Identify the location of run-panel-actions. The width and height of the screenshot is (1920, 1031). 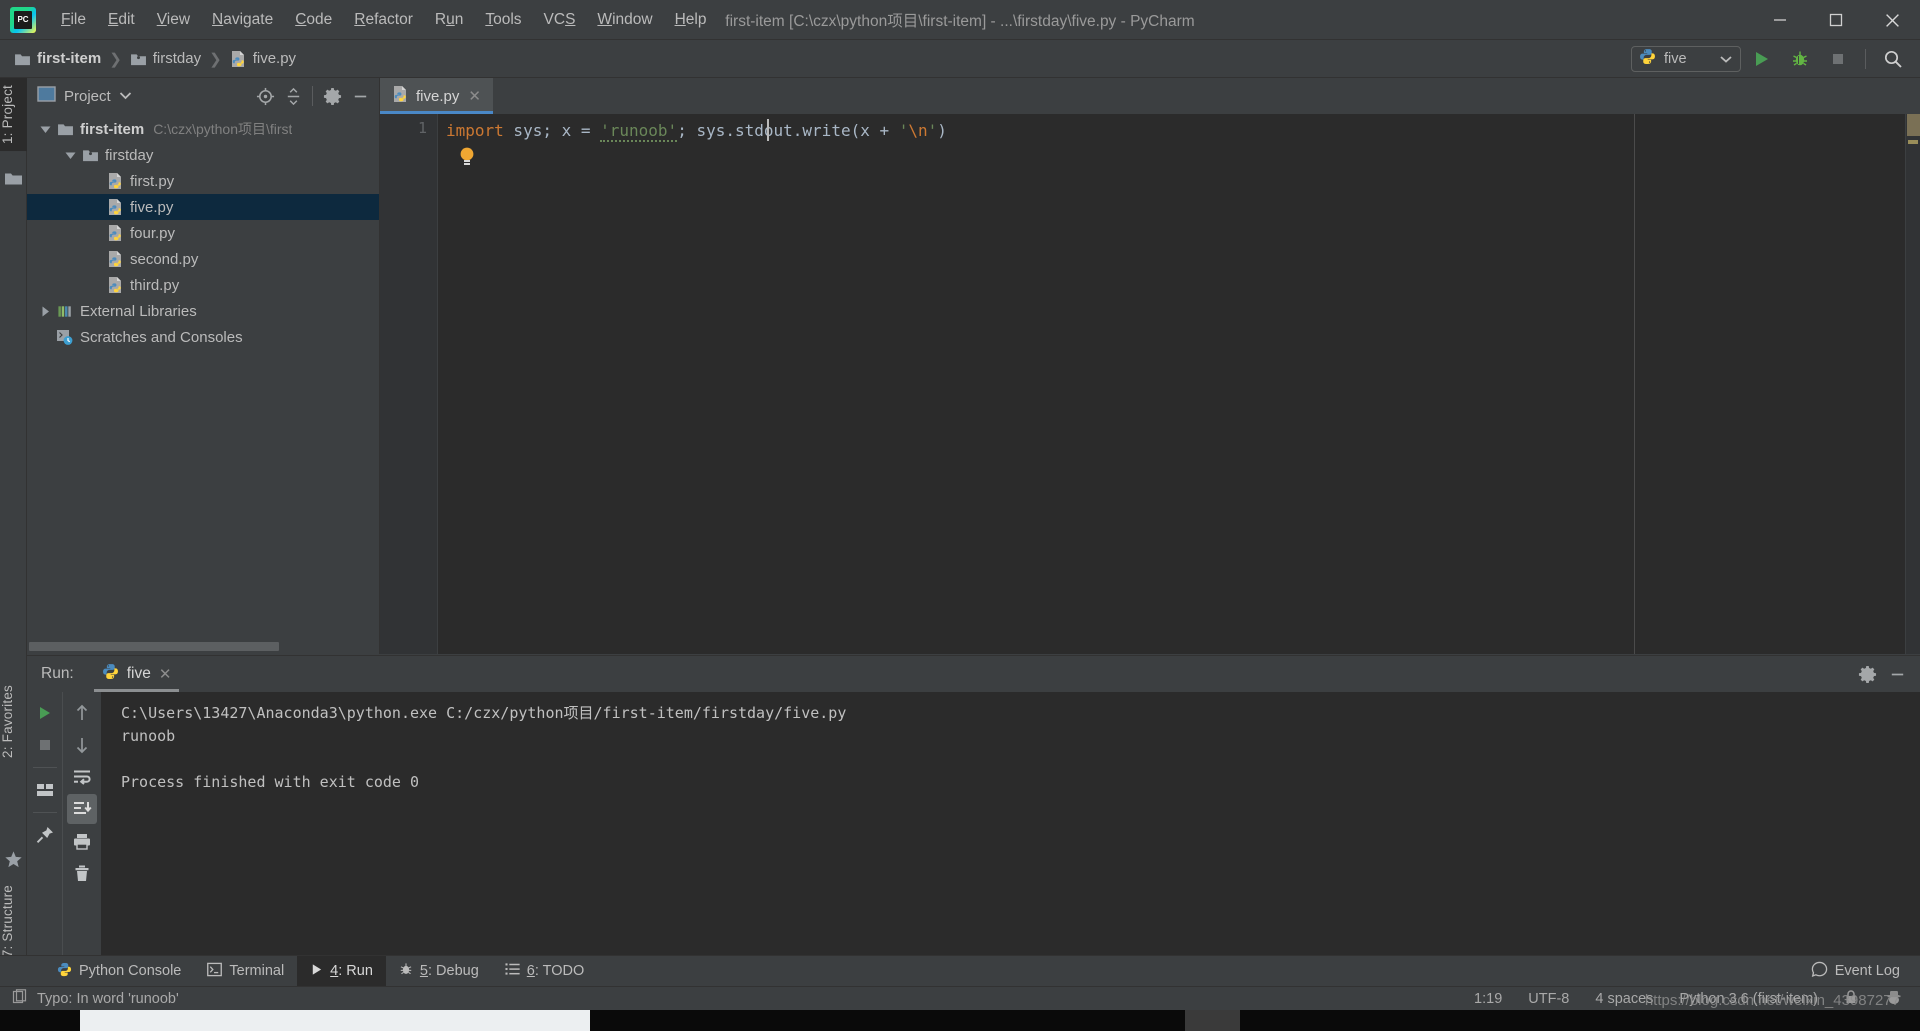
(1887, 674).